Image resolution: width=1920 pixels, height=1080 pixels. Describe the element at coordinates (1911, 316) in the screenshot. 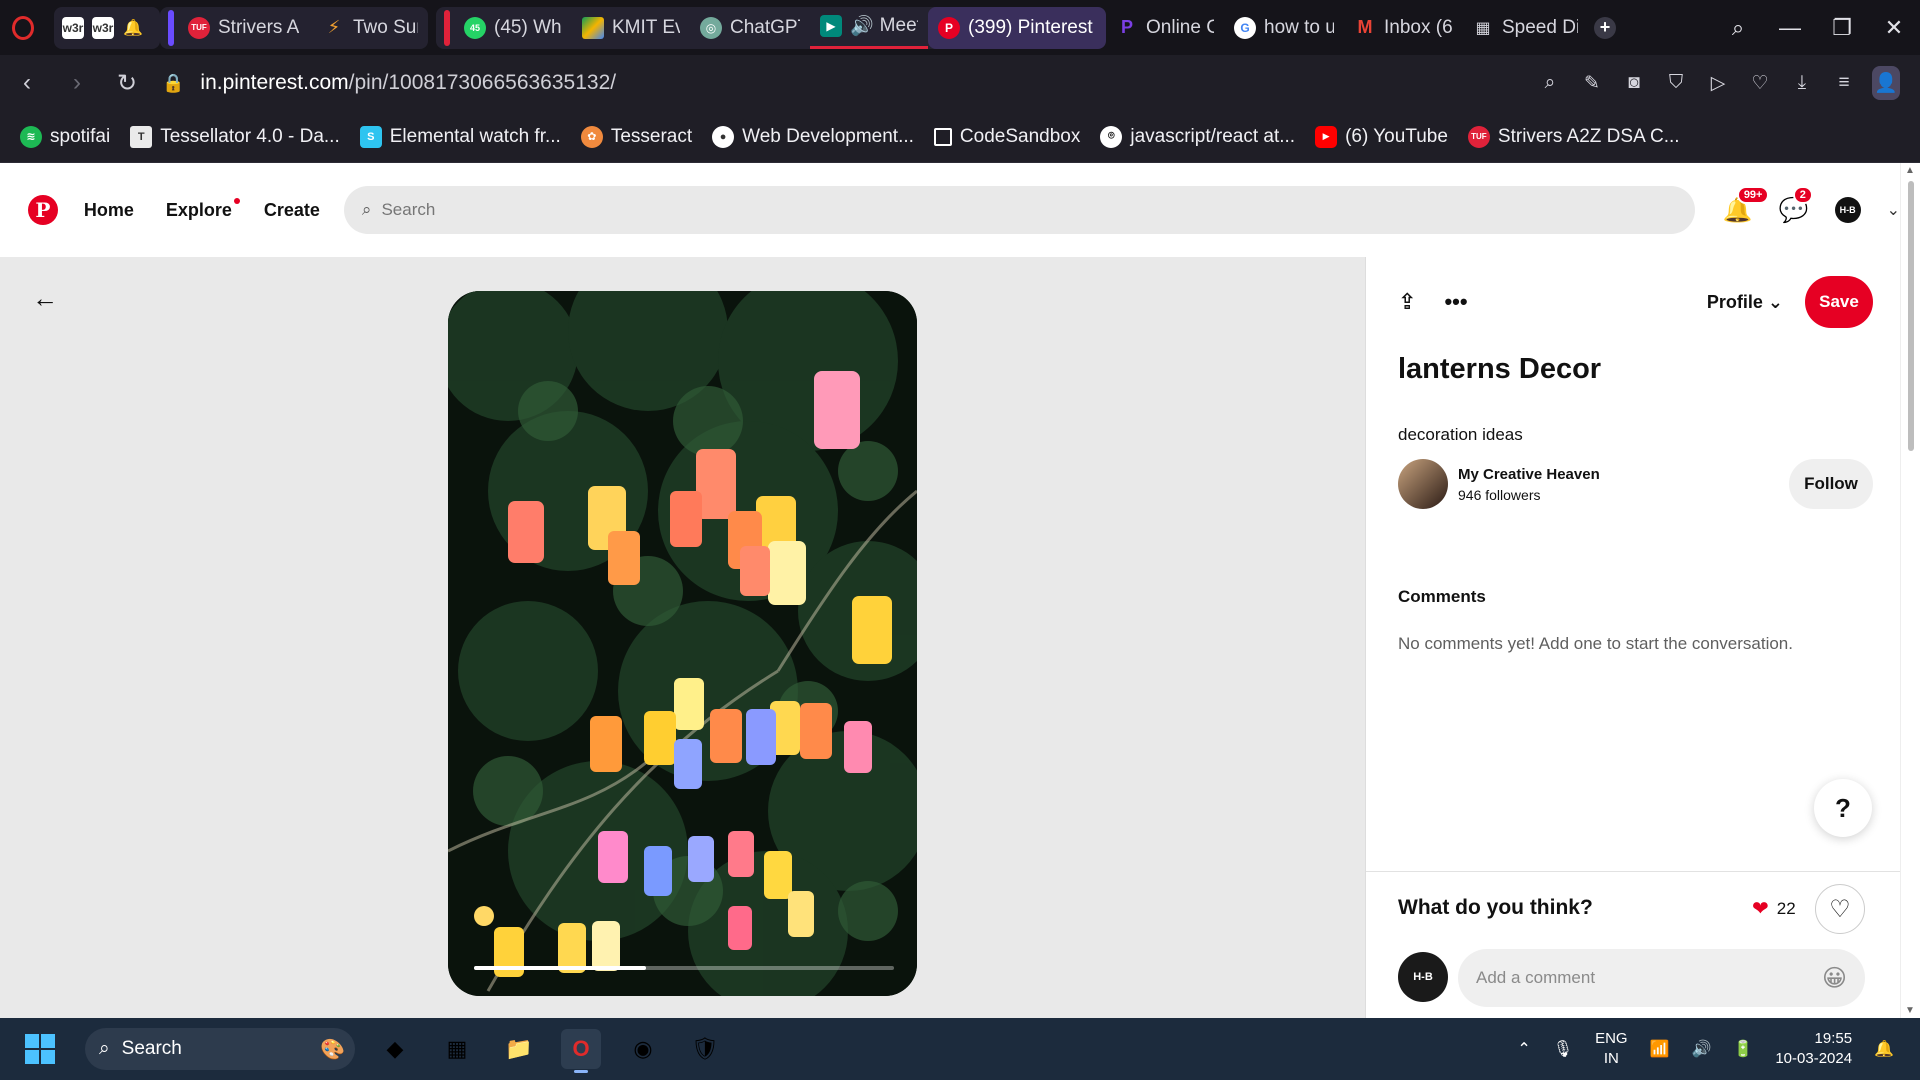

I see `scroll-thumb` at that location.